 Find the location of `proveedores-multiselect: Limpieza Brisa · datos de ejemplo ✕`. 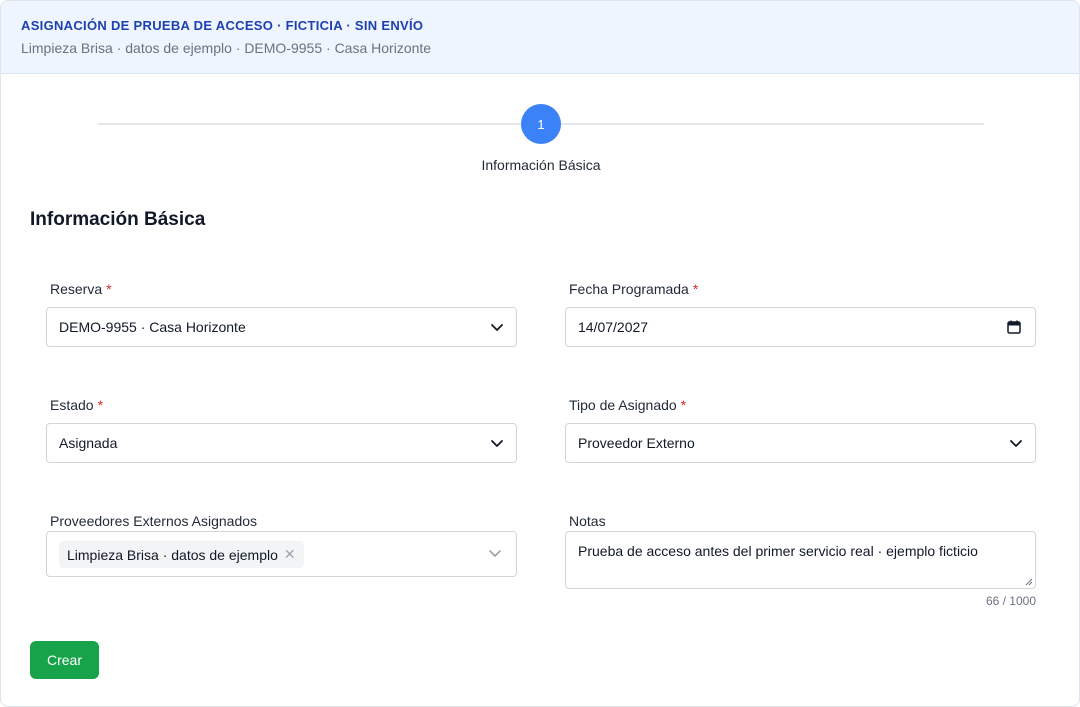

proveedores-multiselect: Limpieza Brisa · datos de ejemplo ✕ is located at coordinates (281, 554).